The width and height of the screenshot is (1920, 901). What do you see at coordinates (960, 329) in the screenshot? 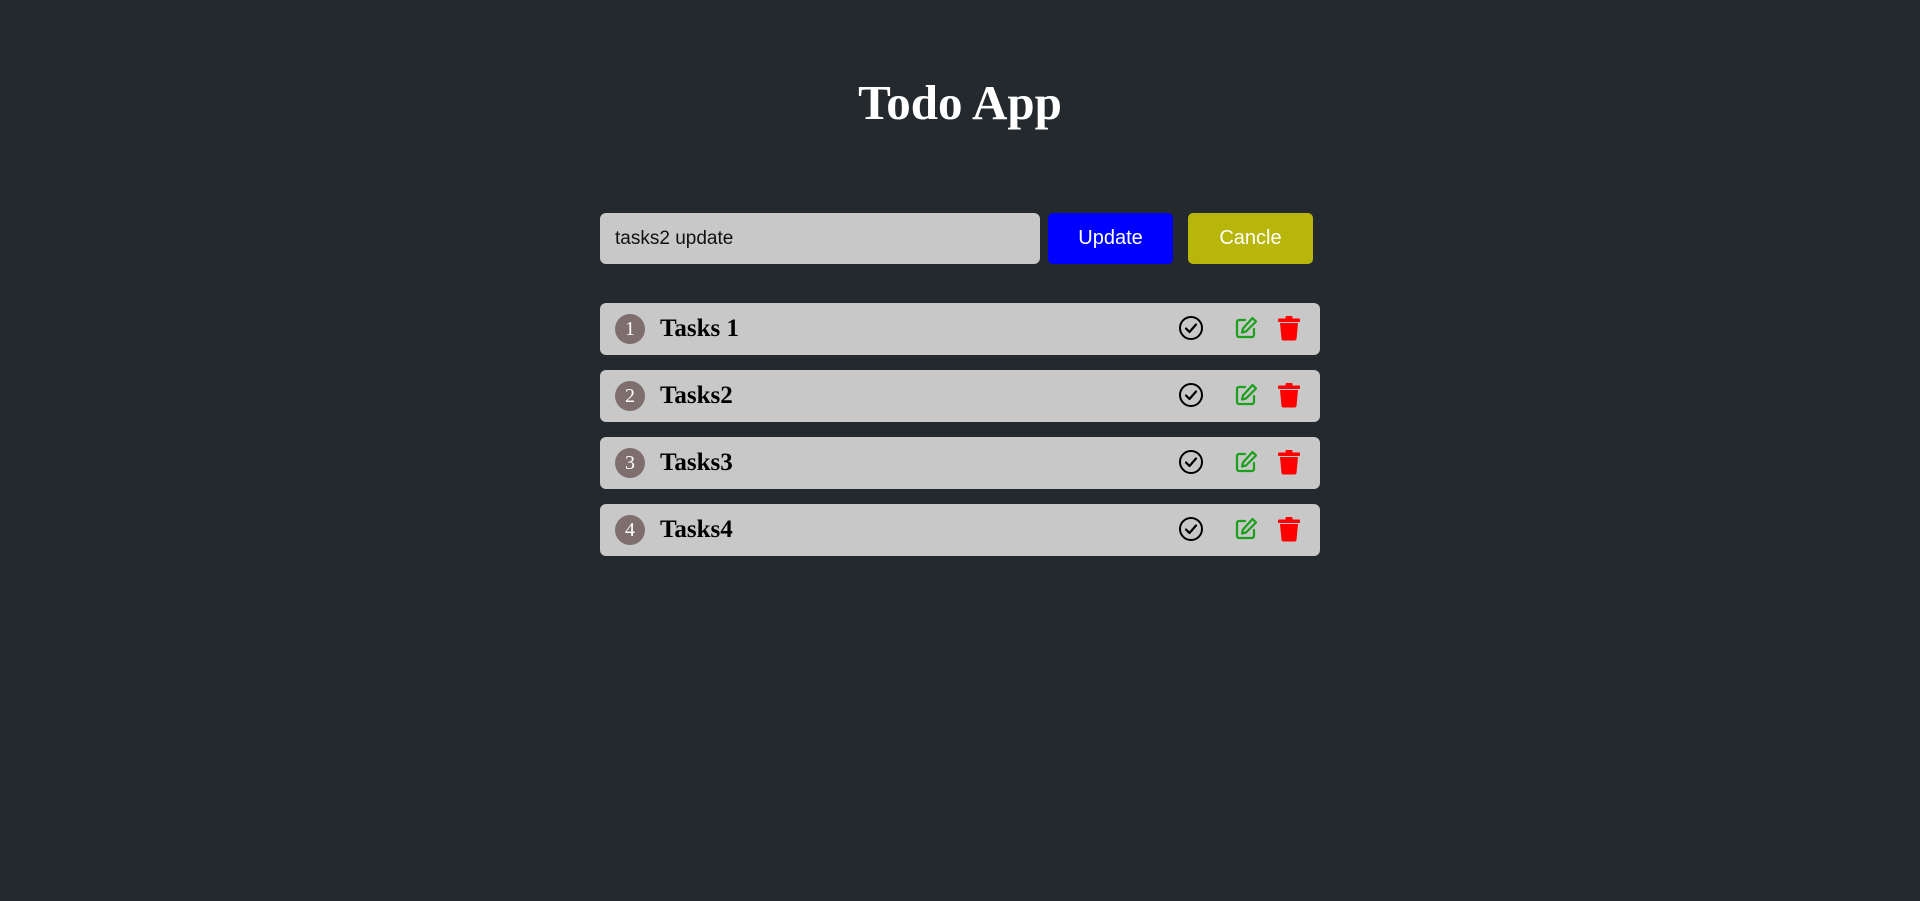
I see `task-item: 1 Tasks 1` at bounding box center [960, 329].